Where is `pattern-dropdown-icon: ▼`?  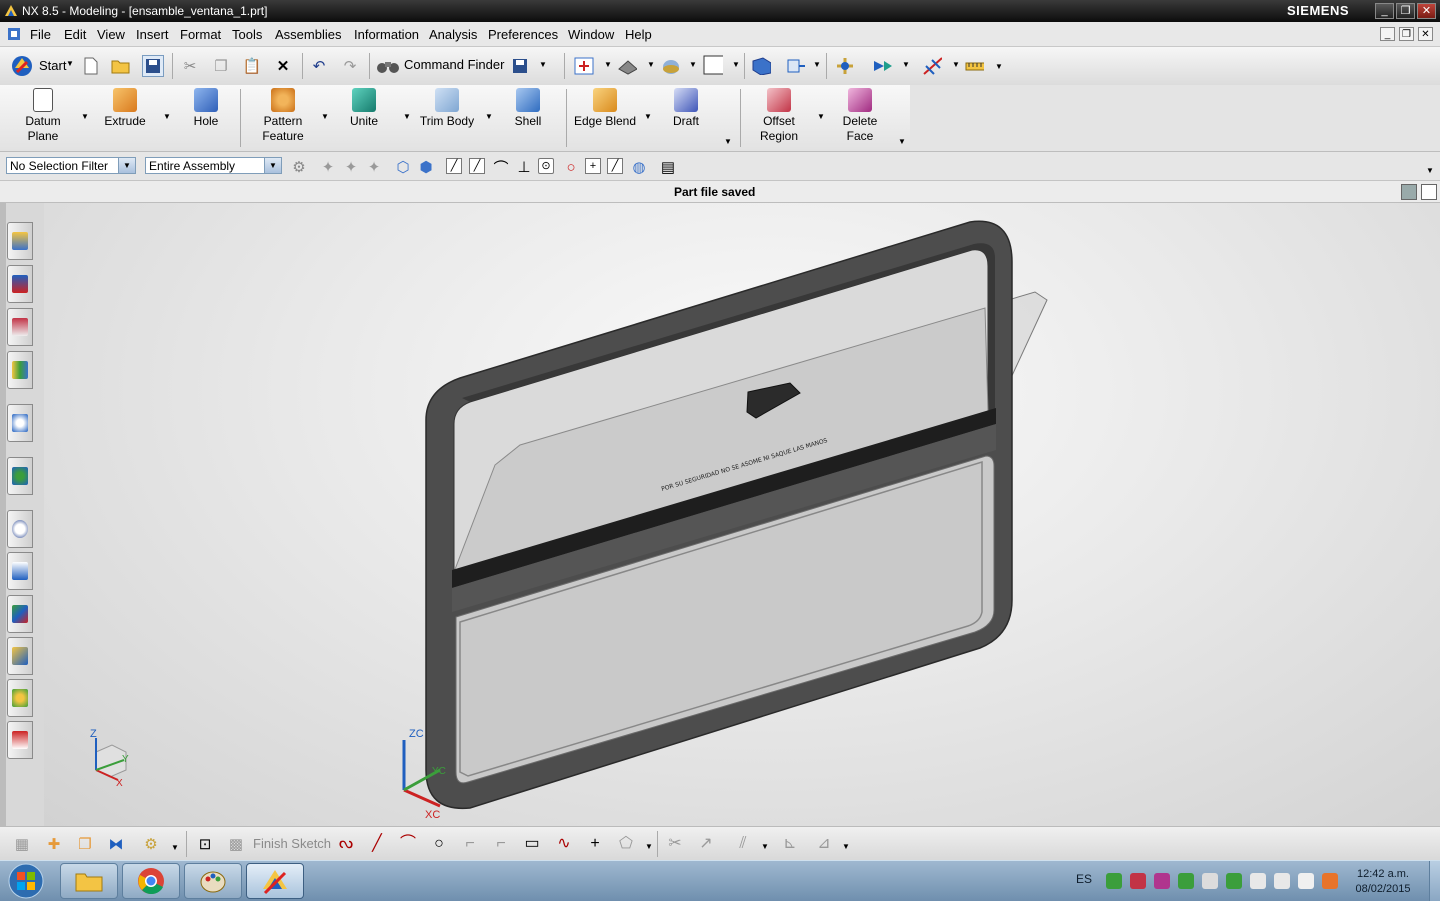
pattern-dropdown-icon: ▼ is located at coordinates (325, 116).